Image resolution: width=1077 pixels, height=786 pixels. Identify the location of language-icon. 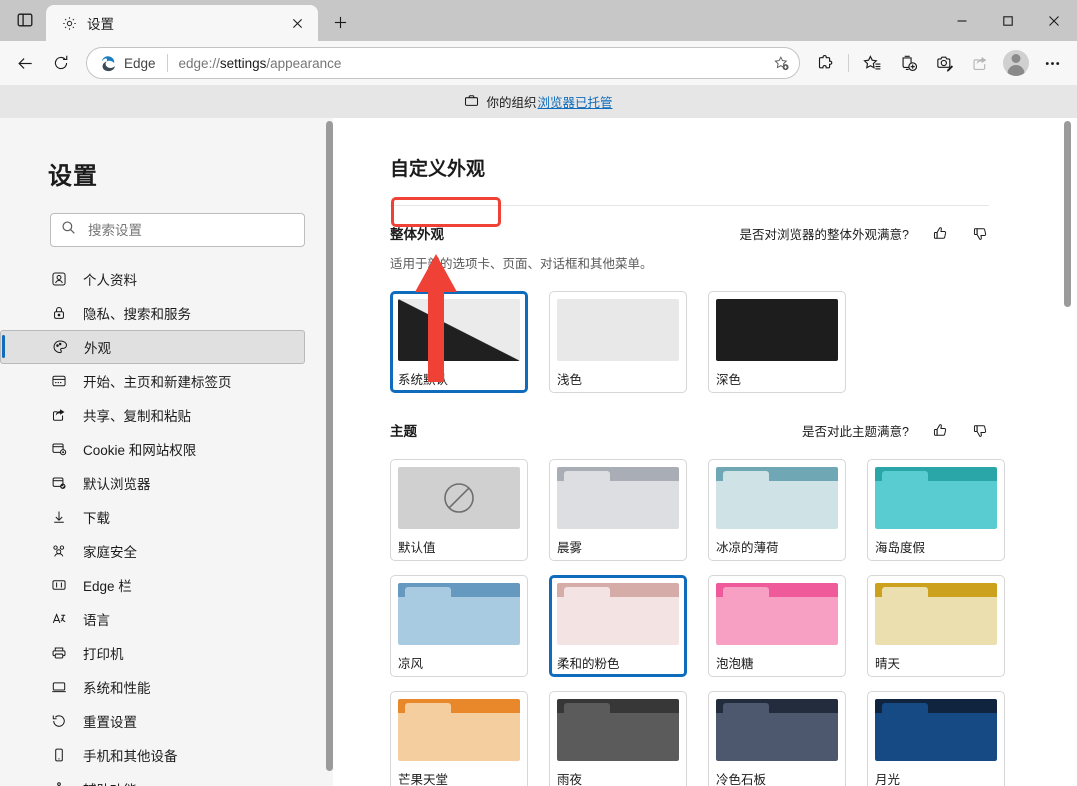
(59, 619).